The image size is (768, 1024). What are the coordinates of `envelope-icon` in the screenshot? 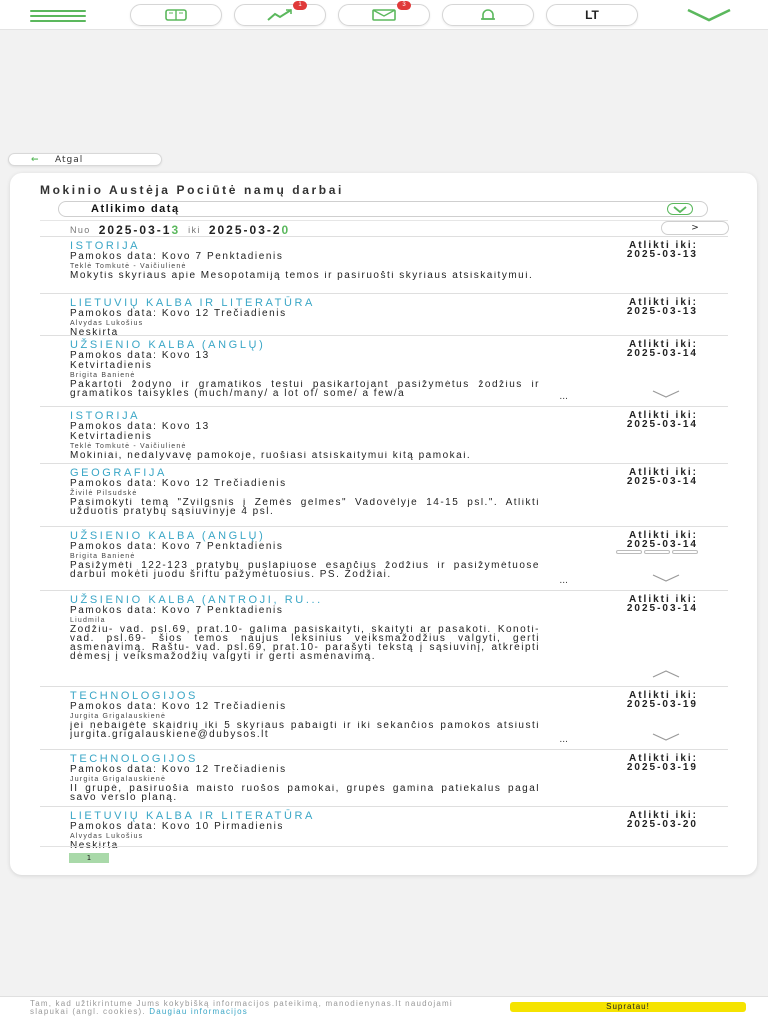 It's located at (384, 15).